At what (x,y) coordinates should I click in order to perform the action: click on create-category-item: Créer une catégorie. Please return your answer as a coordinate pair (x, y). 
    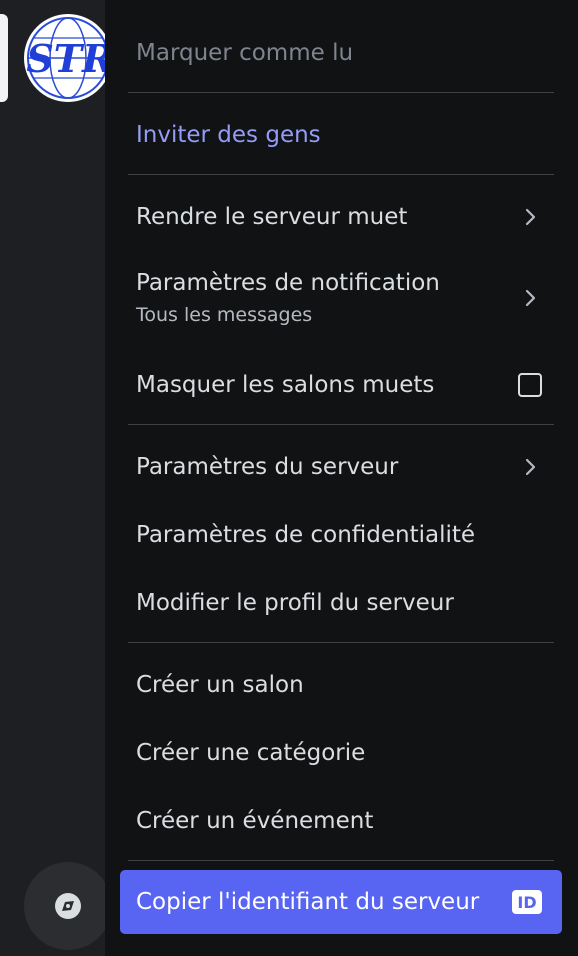
    Looking at the image, I should click on (341, 753).